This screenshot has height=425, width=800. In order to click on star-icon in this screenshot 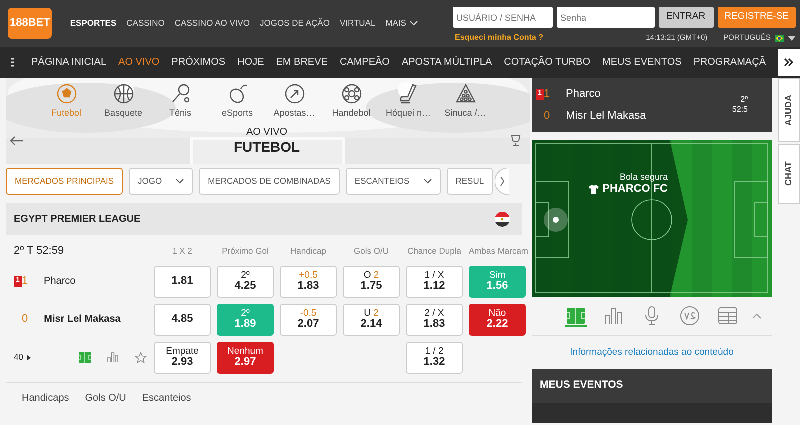, I will do `click(141, 358)`.